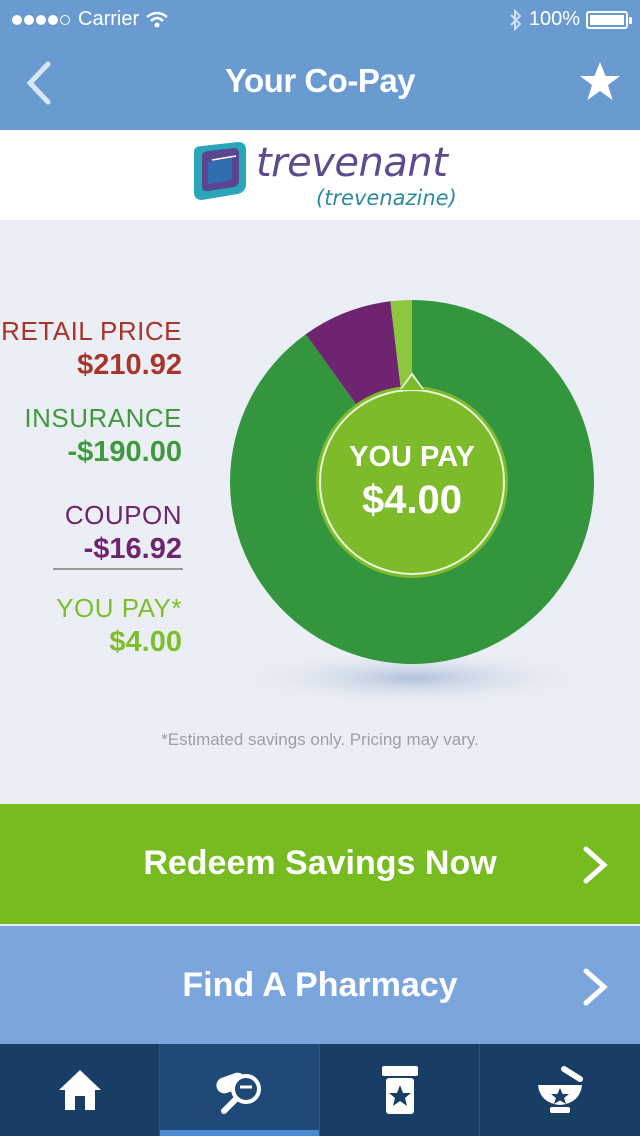 The width and height of the screenshot is (640, 1136). I want to click on nav-bar: Your Co-Pay, so click(320, 85).